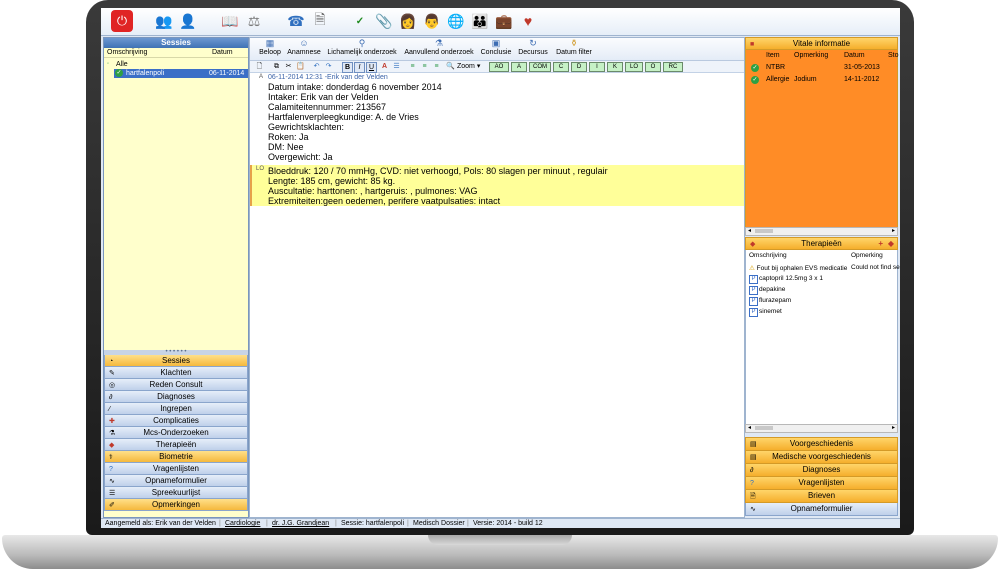 This screenshot has height=585, width=1000. I want to click on therapy-row: Psinemet, so click(765, 312).